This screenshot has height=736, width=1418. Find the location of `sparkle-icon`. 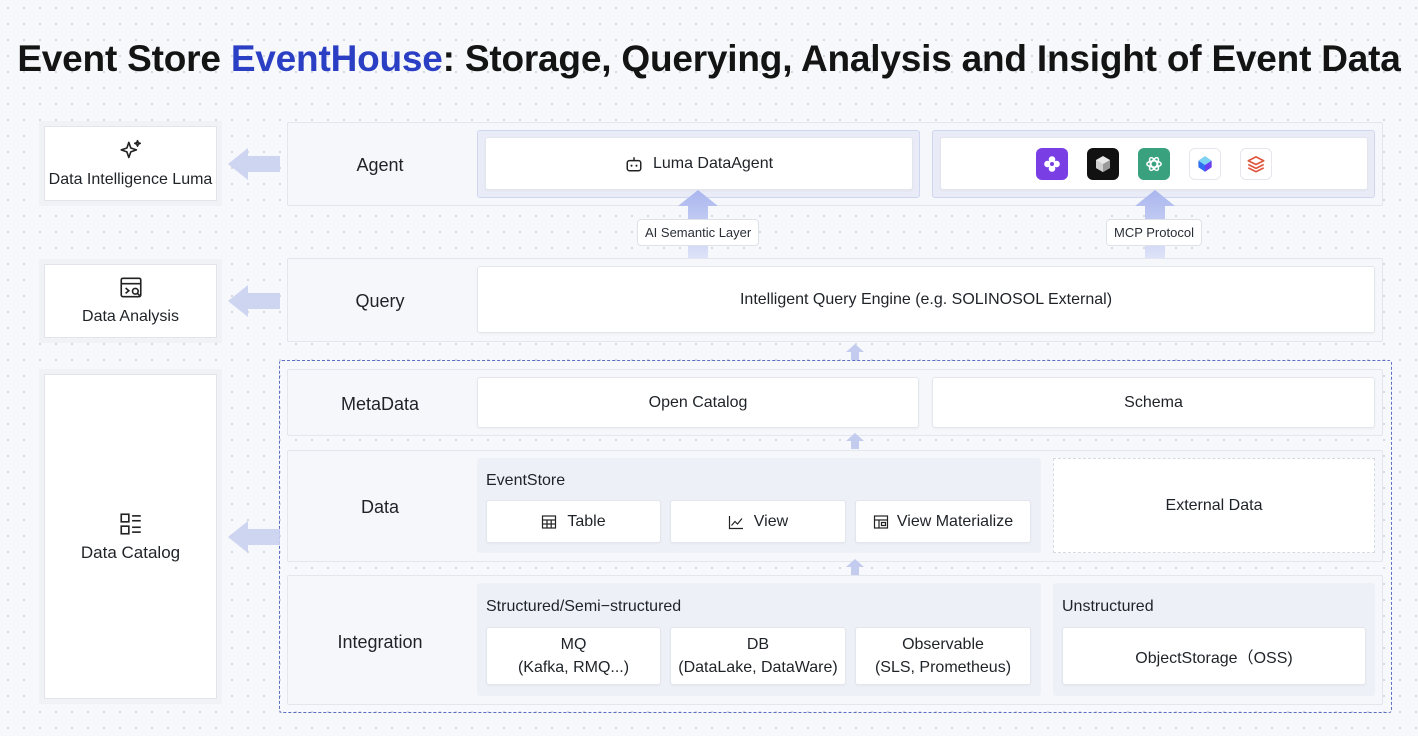

sparkle-icon is located at coordinates (130, 148).